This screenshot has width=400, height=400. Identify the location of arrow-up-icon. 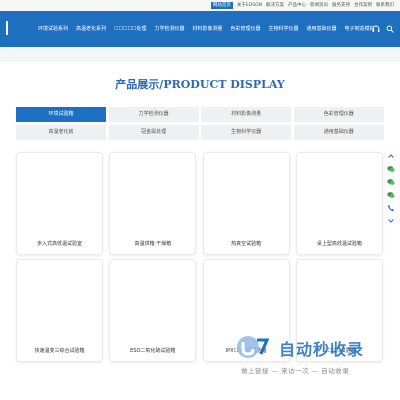
(391, 156).